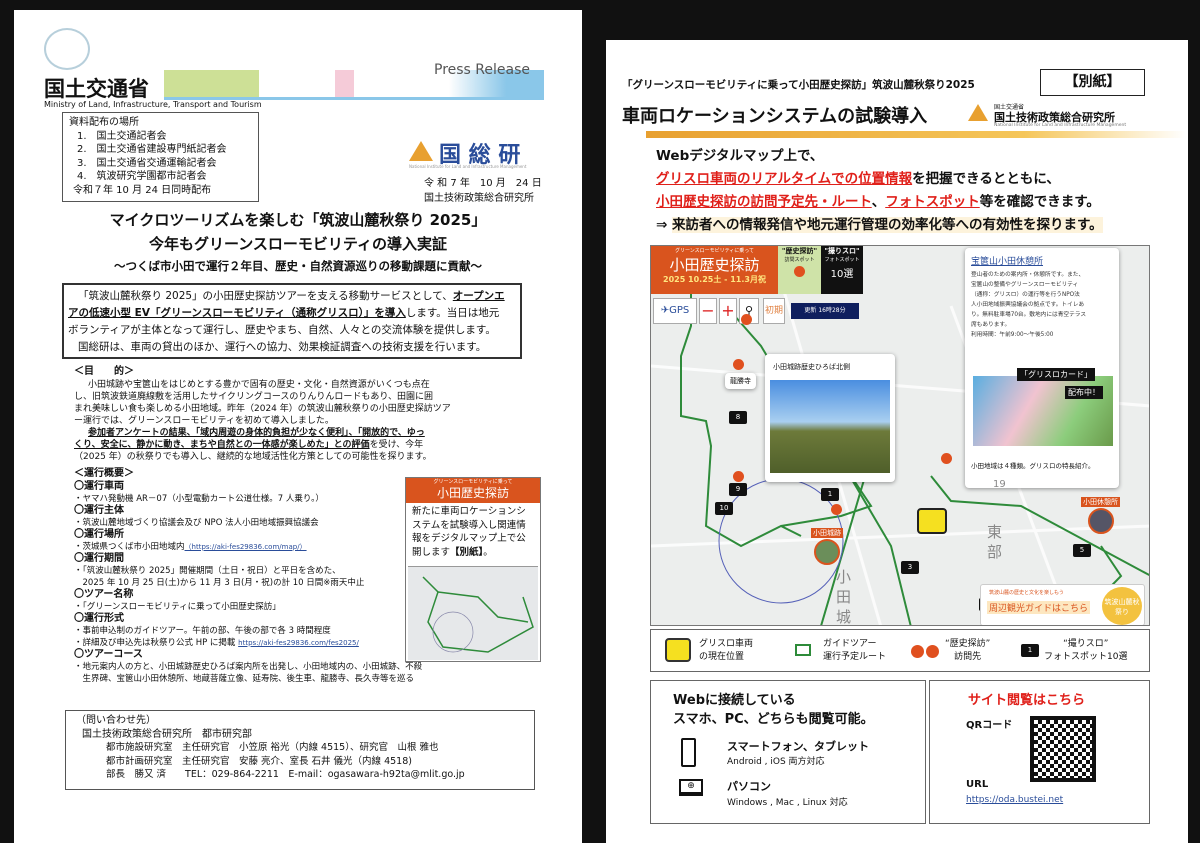  I want to click on appendix-title: 車両ロケーションシステムの試験導入, so click(775, 116).